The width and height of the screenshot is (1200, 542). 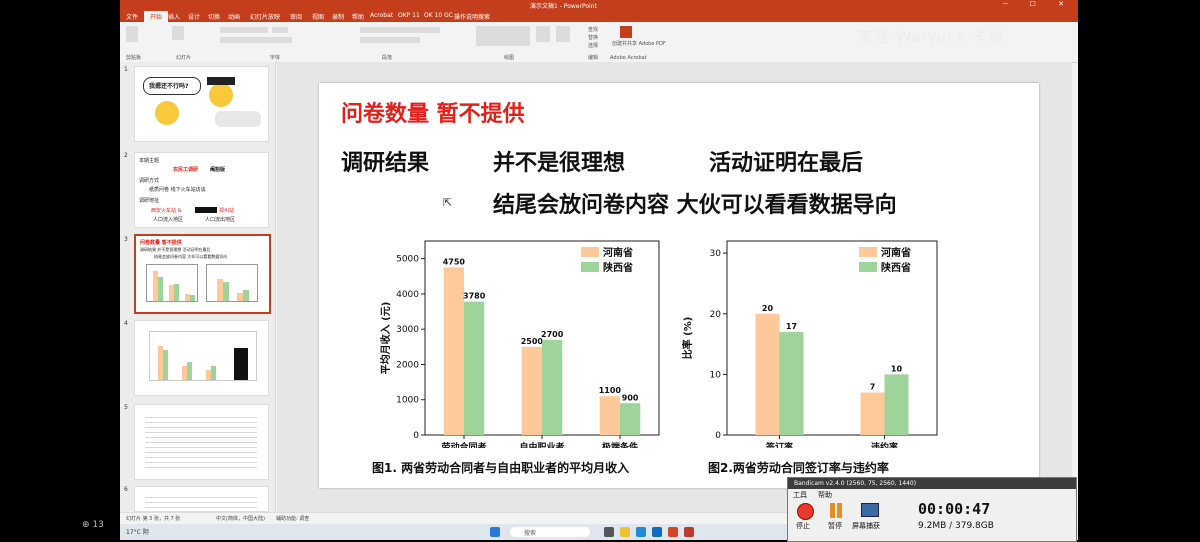 I want to click on menu-view: 视图, so click(x=318, y=16).